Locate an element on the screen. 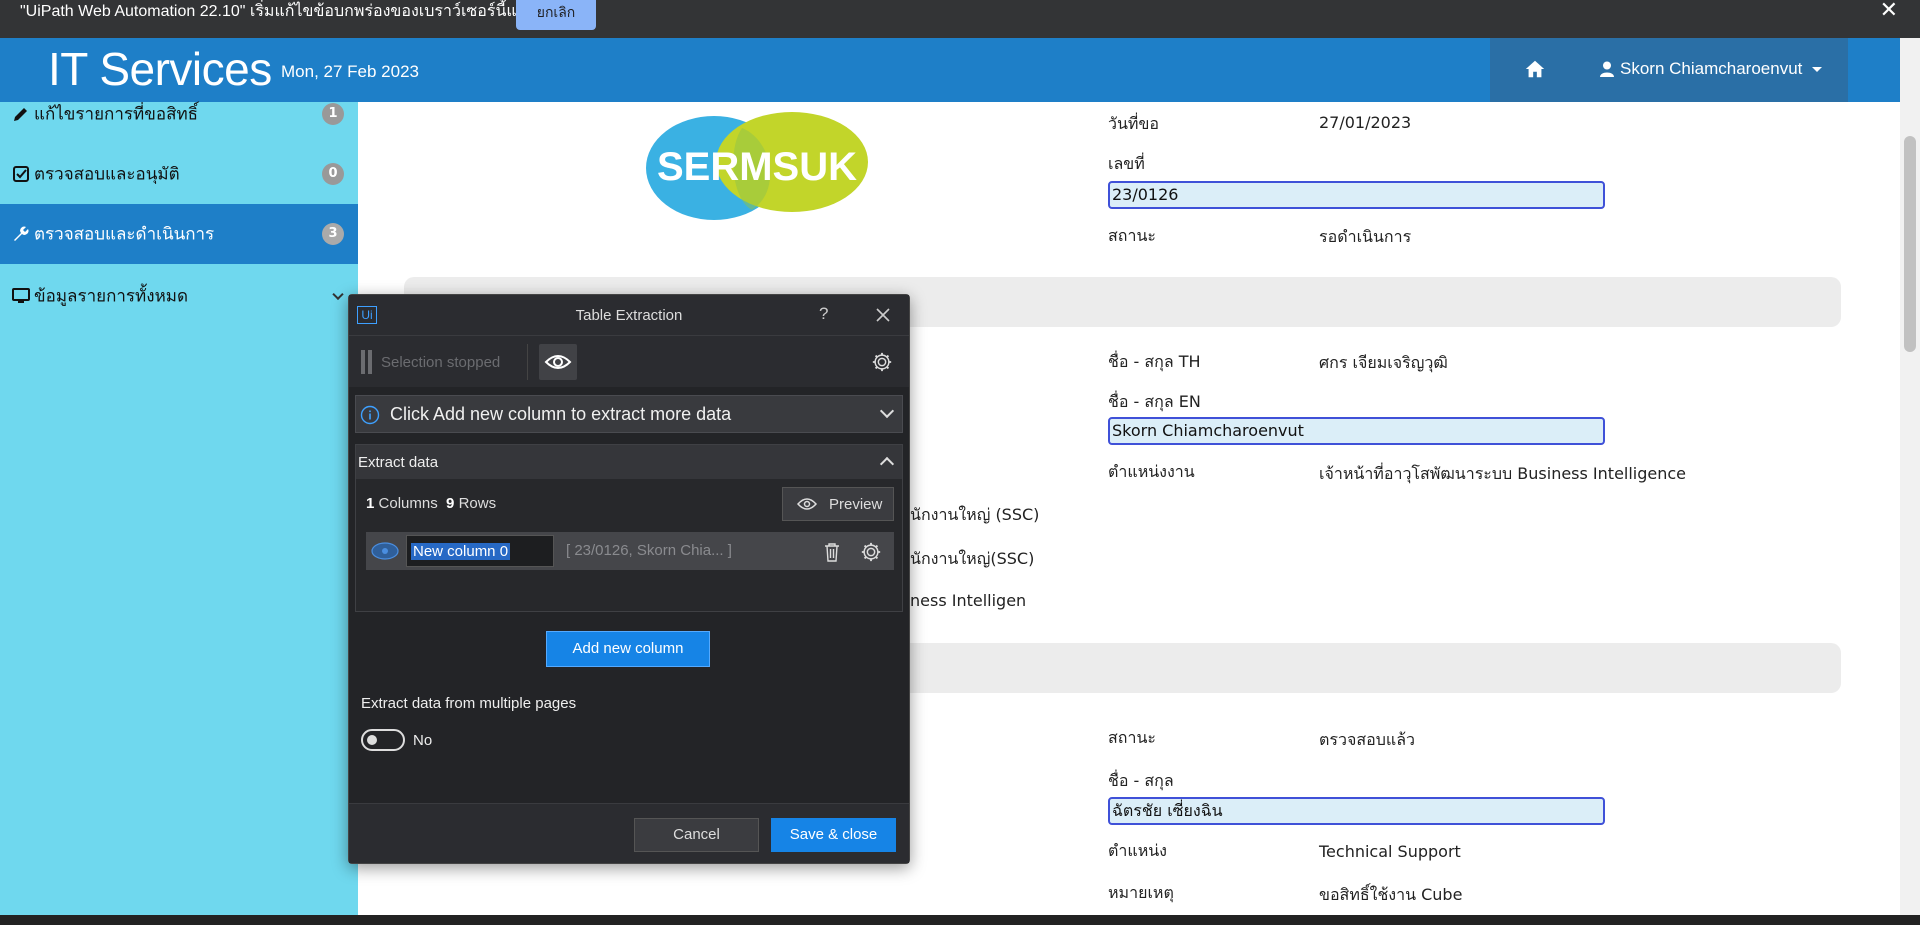 Image resolution: width=1920 pixels, height=925 pixels. dialog-footer: Cancel Save & close is located at coordinates (629, 833).